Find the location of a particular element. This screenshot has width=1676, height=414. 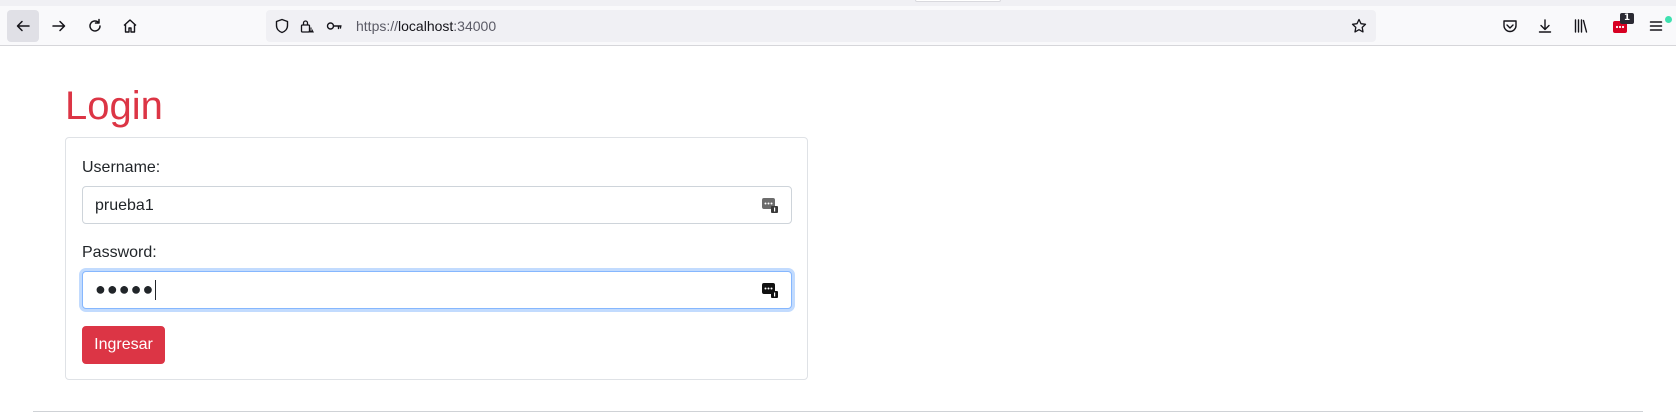

url-host: localhost is located at coordinates (426, 26).